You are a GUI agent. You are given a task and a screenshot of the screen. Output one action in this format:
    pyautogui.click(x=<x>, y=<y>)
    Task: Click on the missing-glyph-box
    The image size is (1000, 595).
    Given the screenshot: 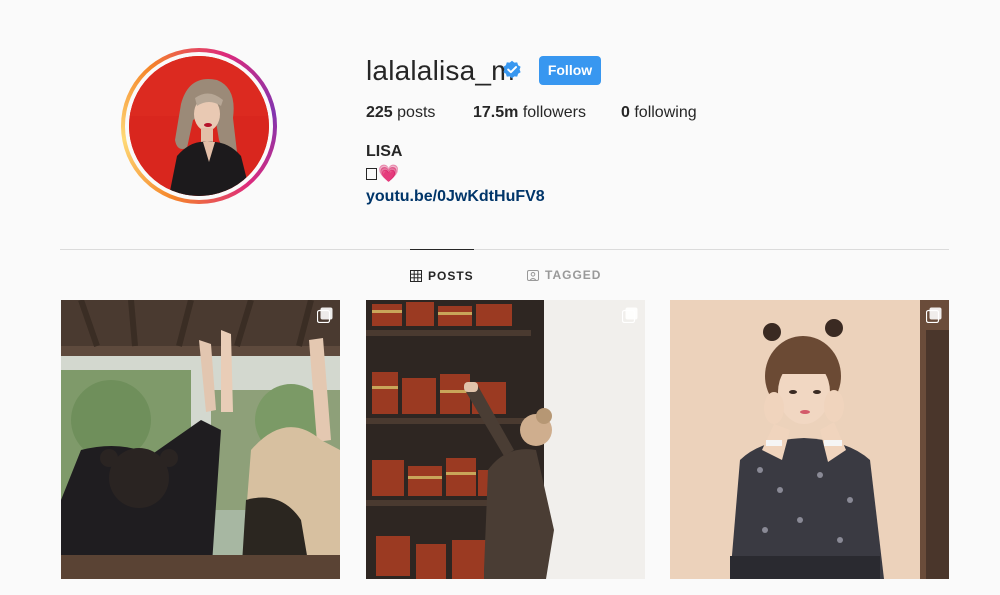 What is the action you would take?
    pyautogui.click(x=371, y=174)
    